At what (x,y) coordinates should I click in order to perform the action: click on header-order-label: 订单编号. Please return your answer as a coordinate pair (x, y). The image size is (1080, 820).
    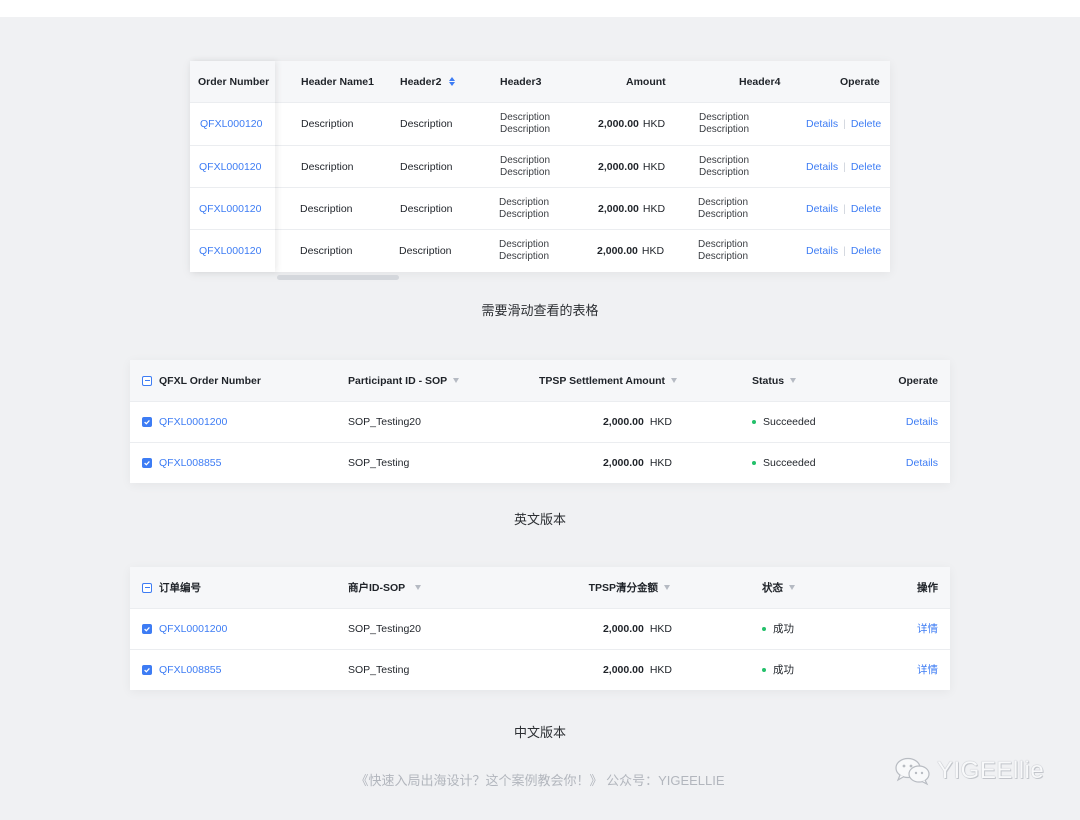
    Looking at the image, I should click on (180, 588).